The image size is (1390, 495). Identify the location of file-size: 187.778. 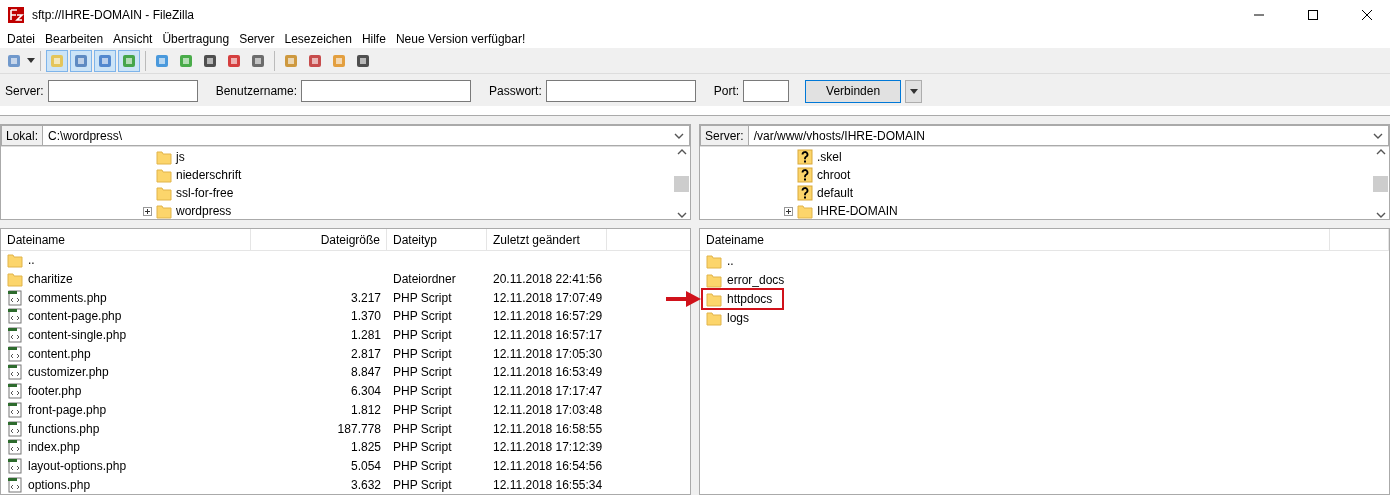
(359, 428).